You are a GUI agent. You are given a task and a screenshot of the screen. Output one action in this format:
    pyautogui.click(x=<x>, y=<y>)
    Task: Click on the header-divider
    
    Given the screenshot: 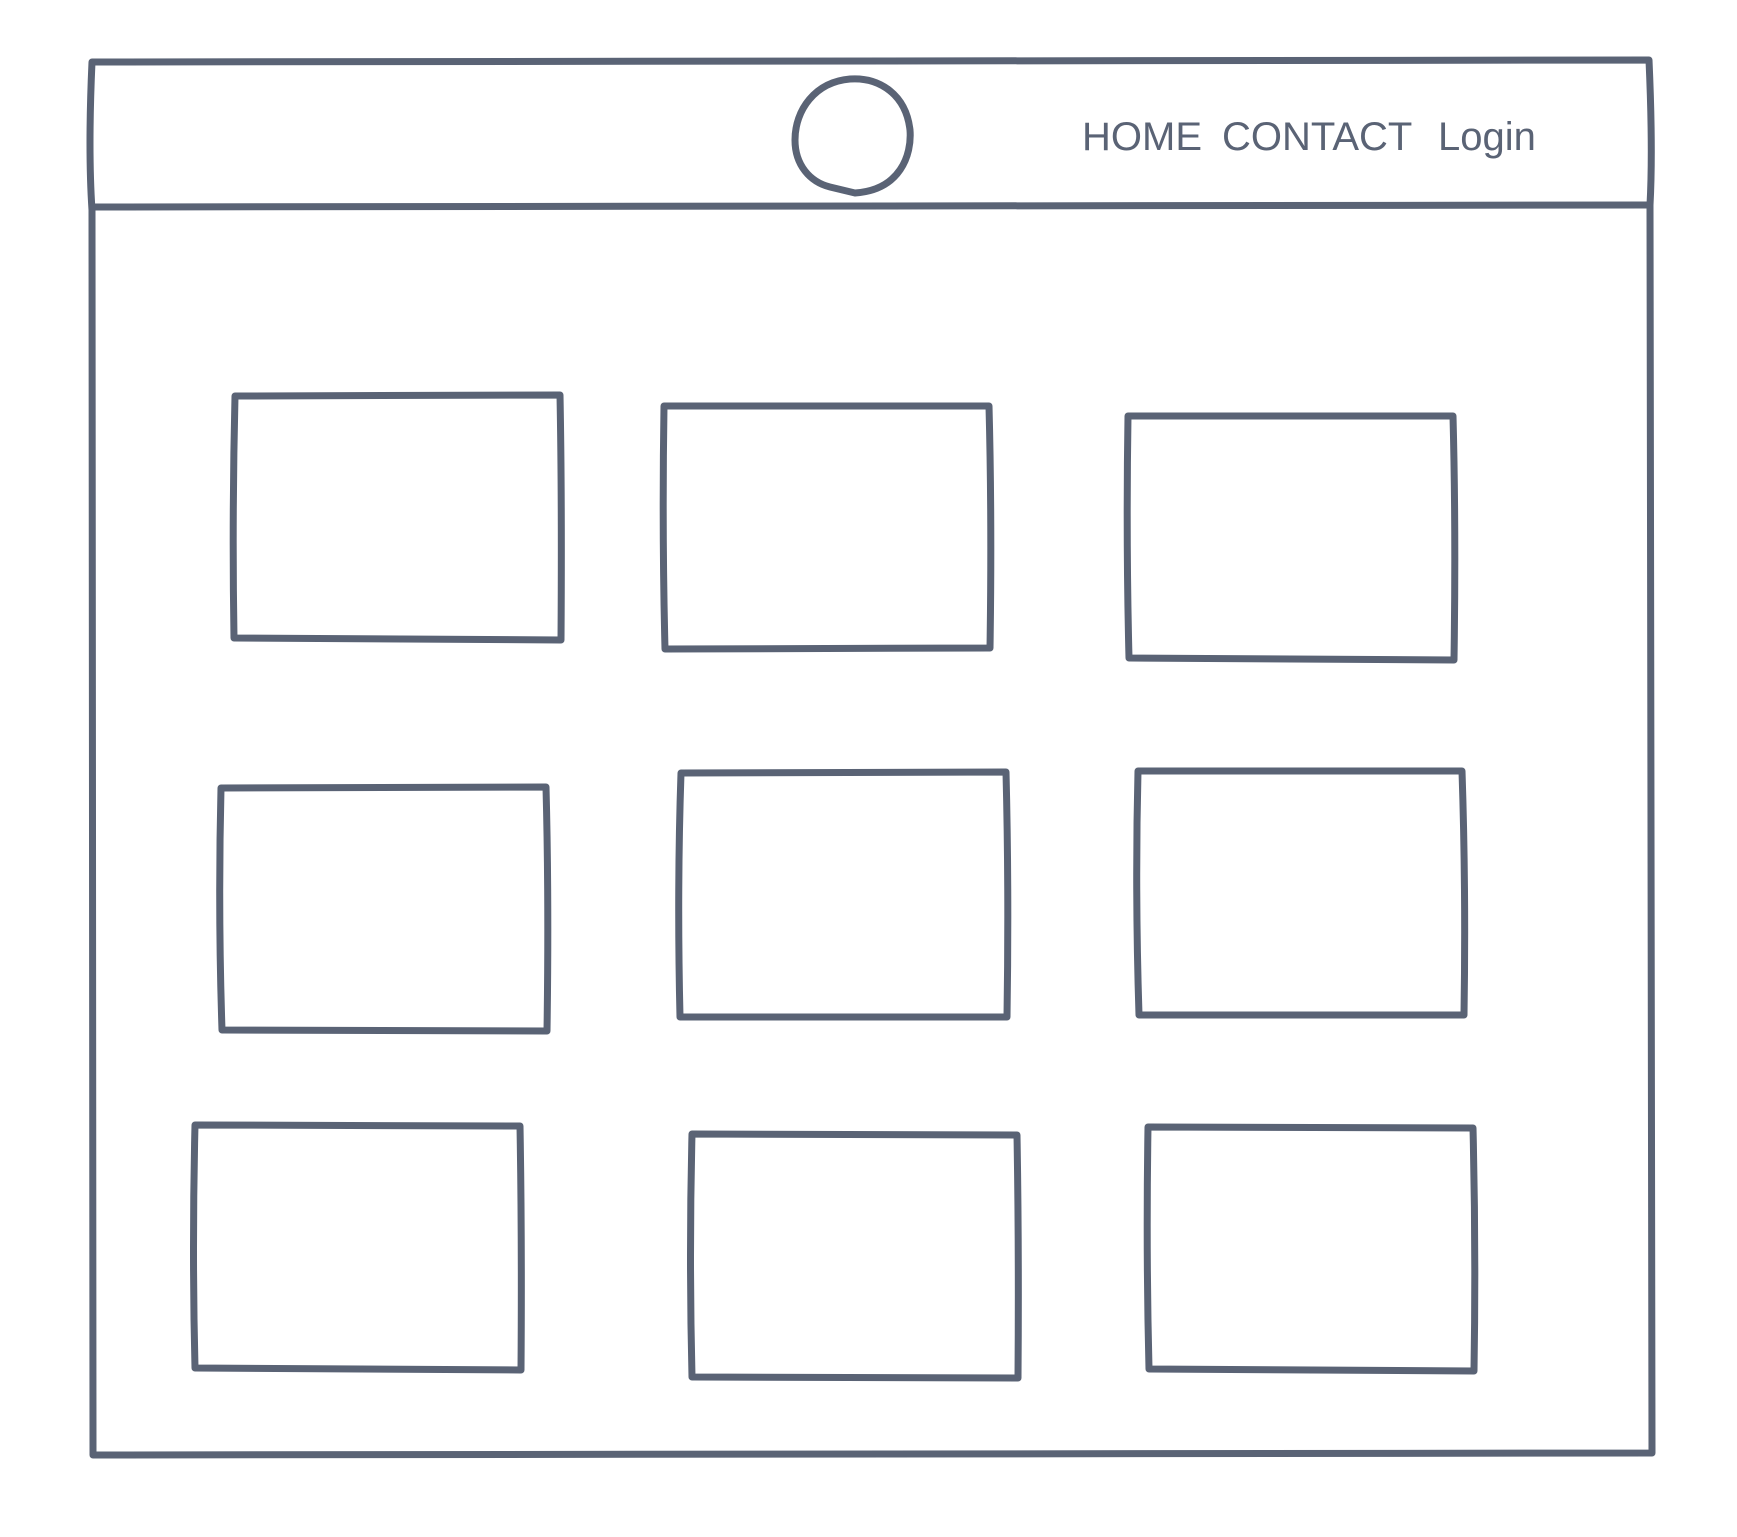 What is the action you would take?
    pyautogui.click(x=870, y=206)
    